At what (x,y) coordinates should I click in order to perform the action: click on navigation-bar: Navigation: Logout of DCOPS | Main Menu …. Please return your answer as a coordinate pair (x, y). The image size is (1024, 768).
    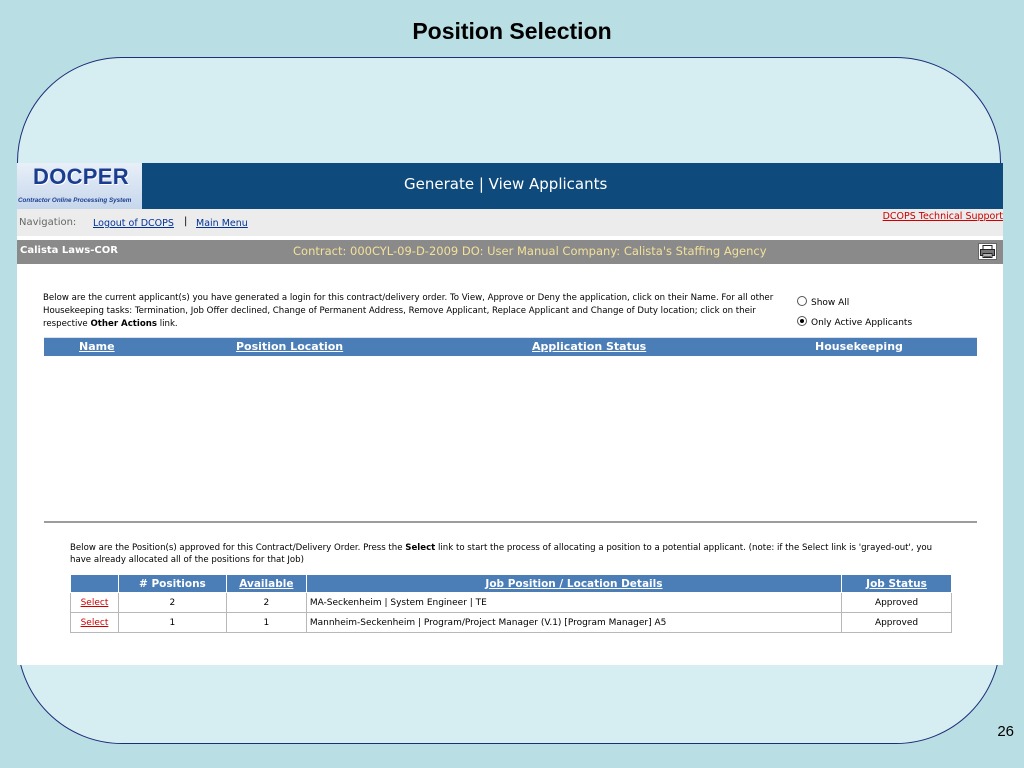
    Looking at the image, I should click on (510, 222).